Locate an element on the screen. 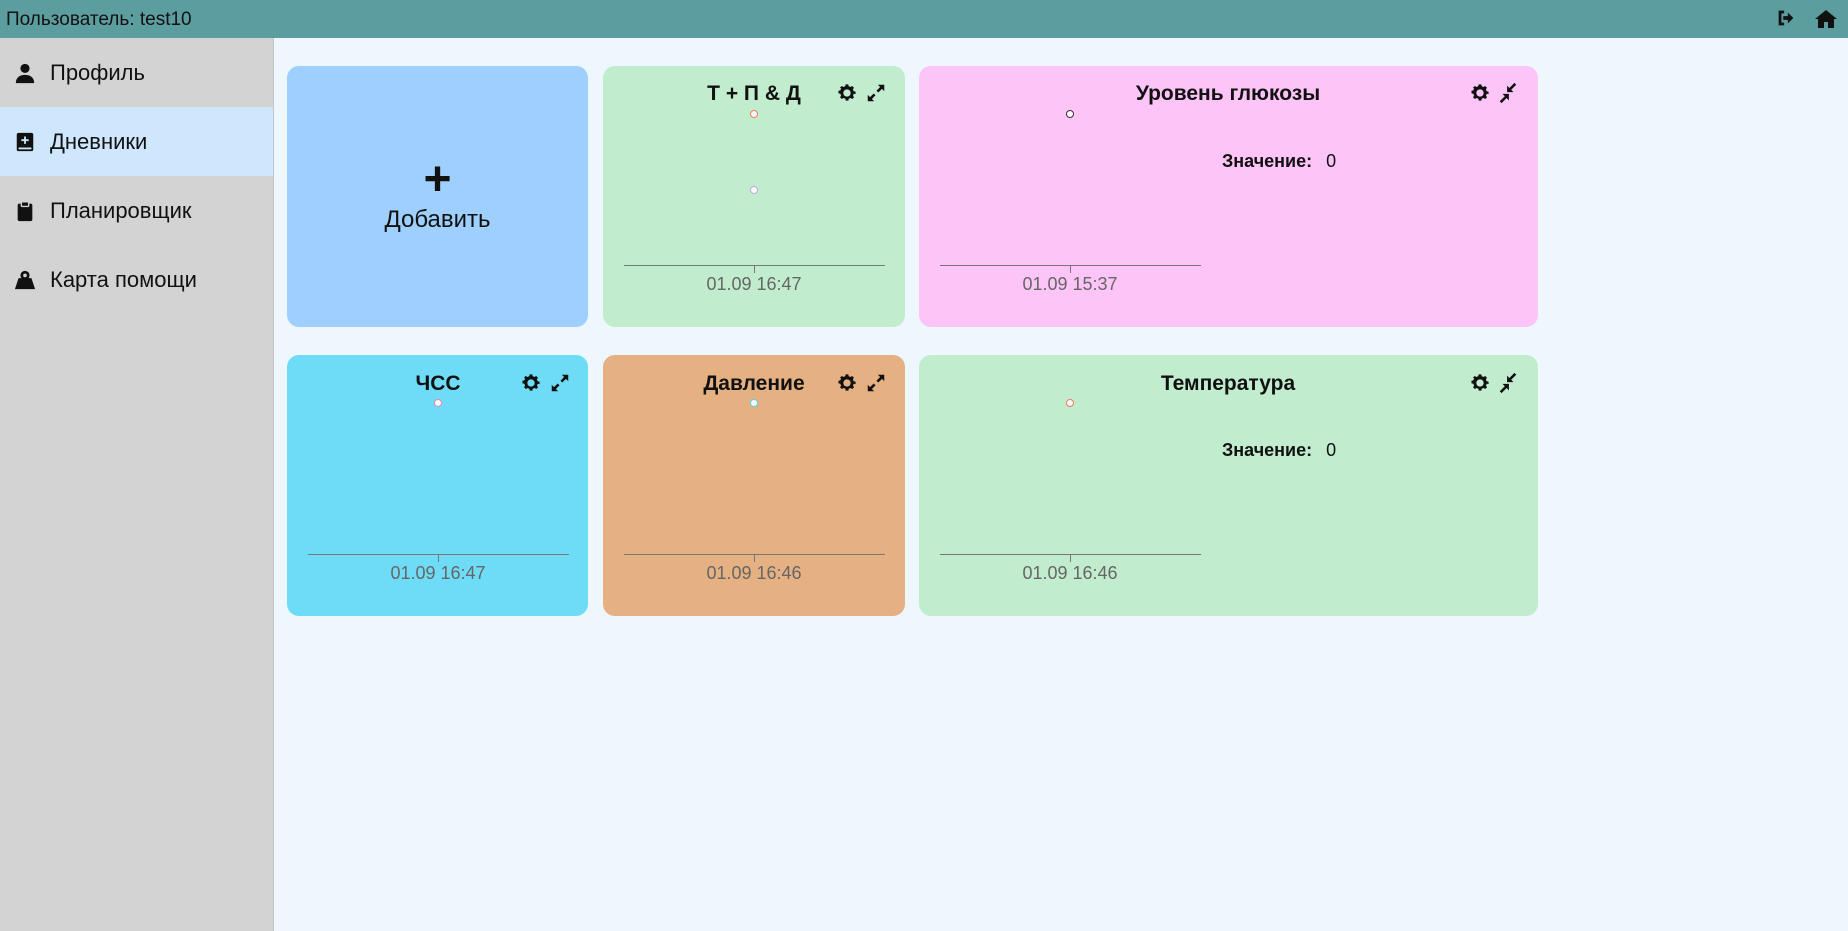 The height and width of the screenshot is (931, 1848). sidebar-item-profile: Профиль is located at coordinates (136, 72).